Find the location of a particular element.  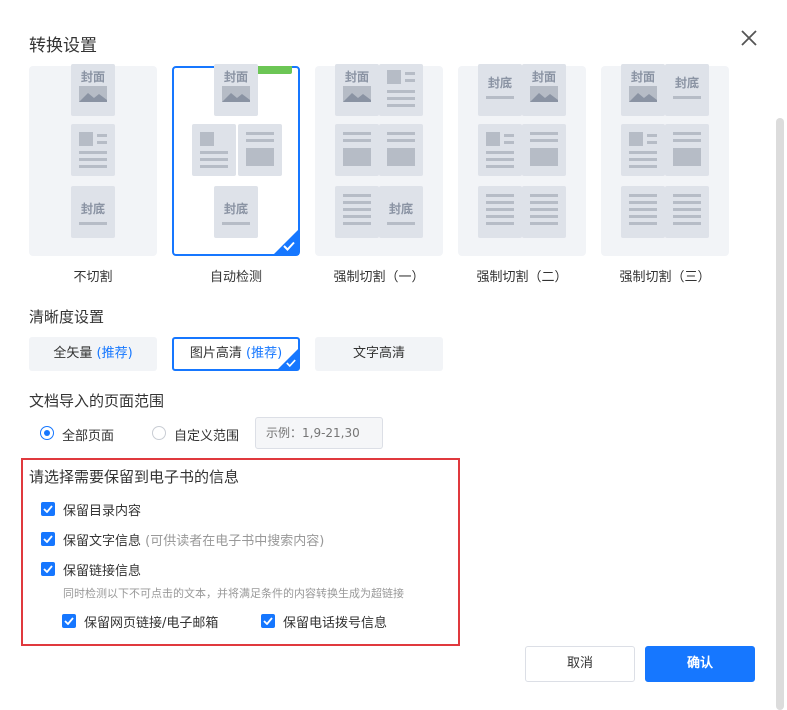

keep-text-checkbox is located at coordinates (48, 539).